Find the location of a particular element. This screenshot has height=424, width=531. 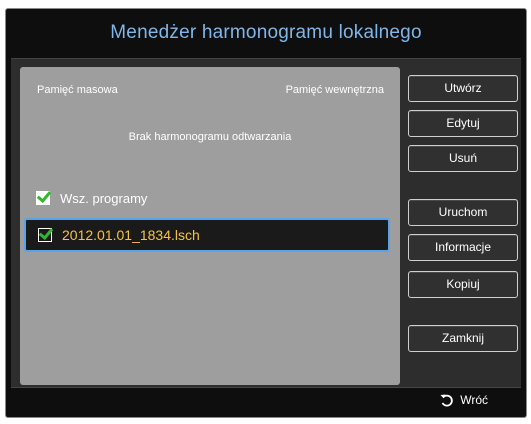

info-button: Informacje is located at coordinates (463, 247).